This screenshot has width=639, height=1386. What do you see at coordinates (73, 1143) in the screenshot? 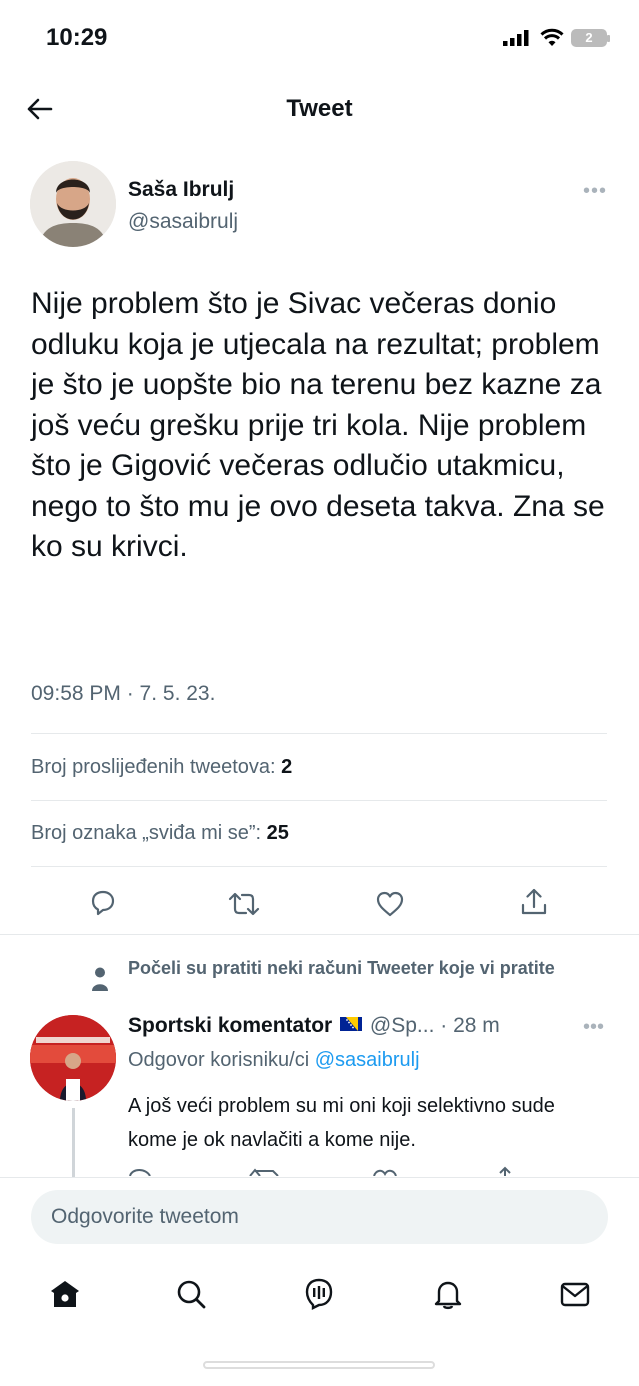
I see `thread-line` at bounding box center [73, 1143].